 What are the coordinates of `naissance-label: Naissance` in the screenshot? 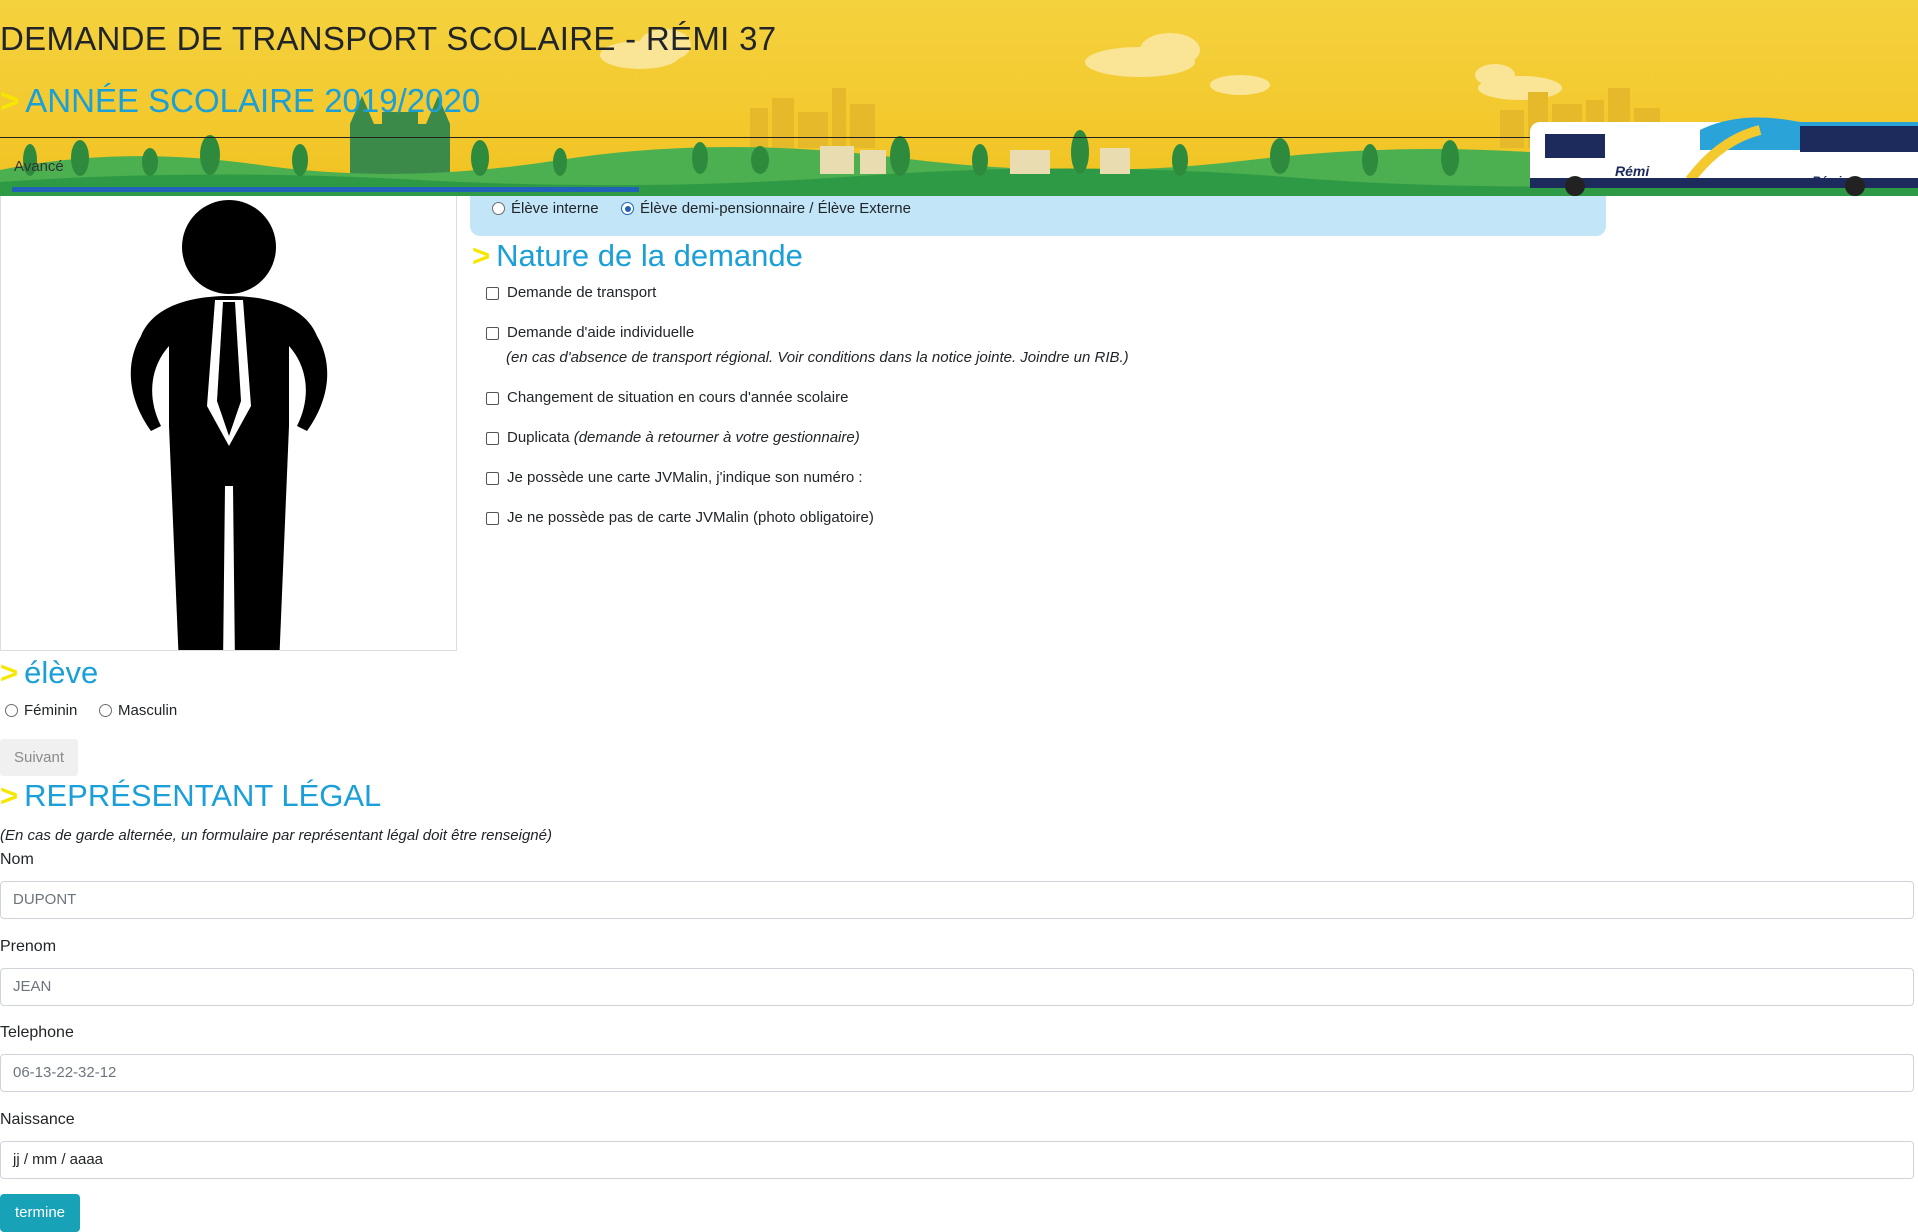 It's located at (37, 1119).